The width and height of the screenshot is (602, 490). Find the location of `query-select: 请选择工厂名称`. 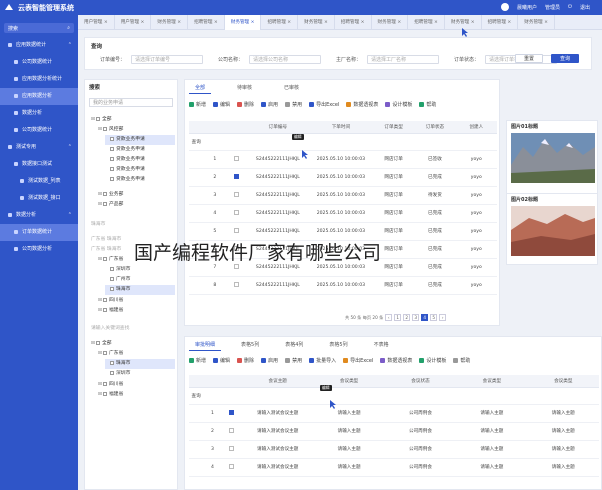

query-select: 请选择工厂名称 is located at coordinates (403, 59).